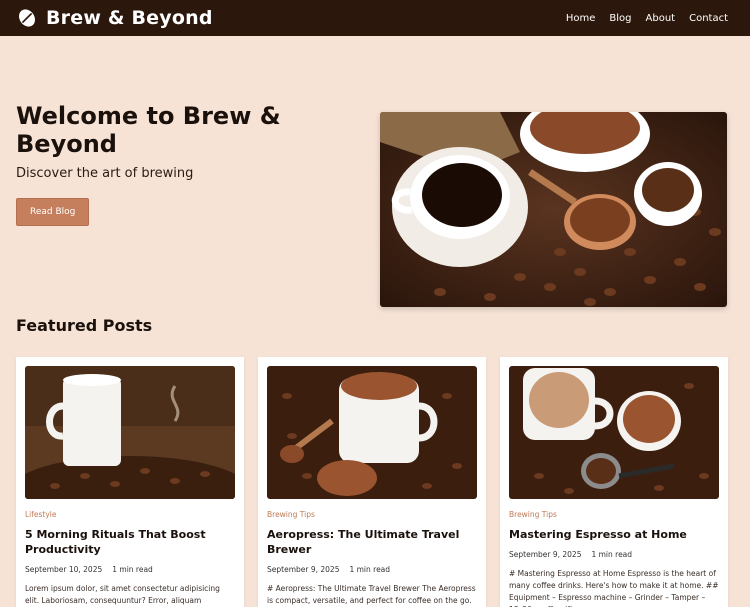  What do you see at coordinates (41, 514) in the screenshot?
I see `post-category: Lifestyle` at bounding box center [41, 514].